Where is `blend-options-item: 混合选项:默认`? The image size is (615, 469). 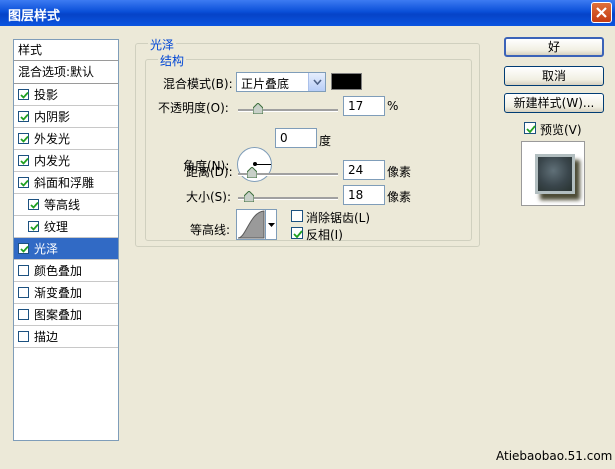
blend-options-item: 混合选项:默认 is located at coordinates (66, 72).